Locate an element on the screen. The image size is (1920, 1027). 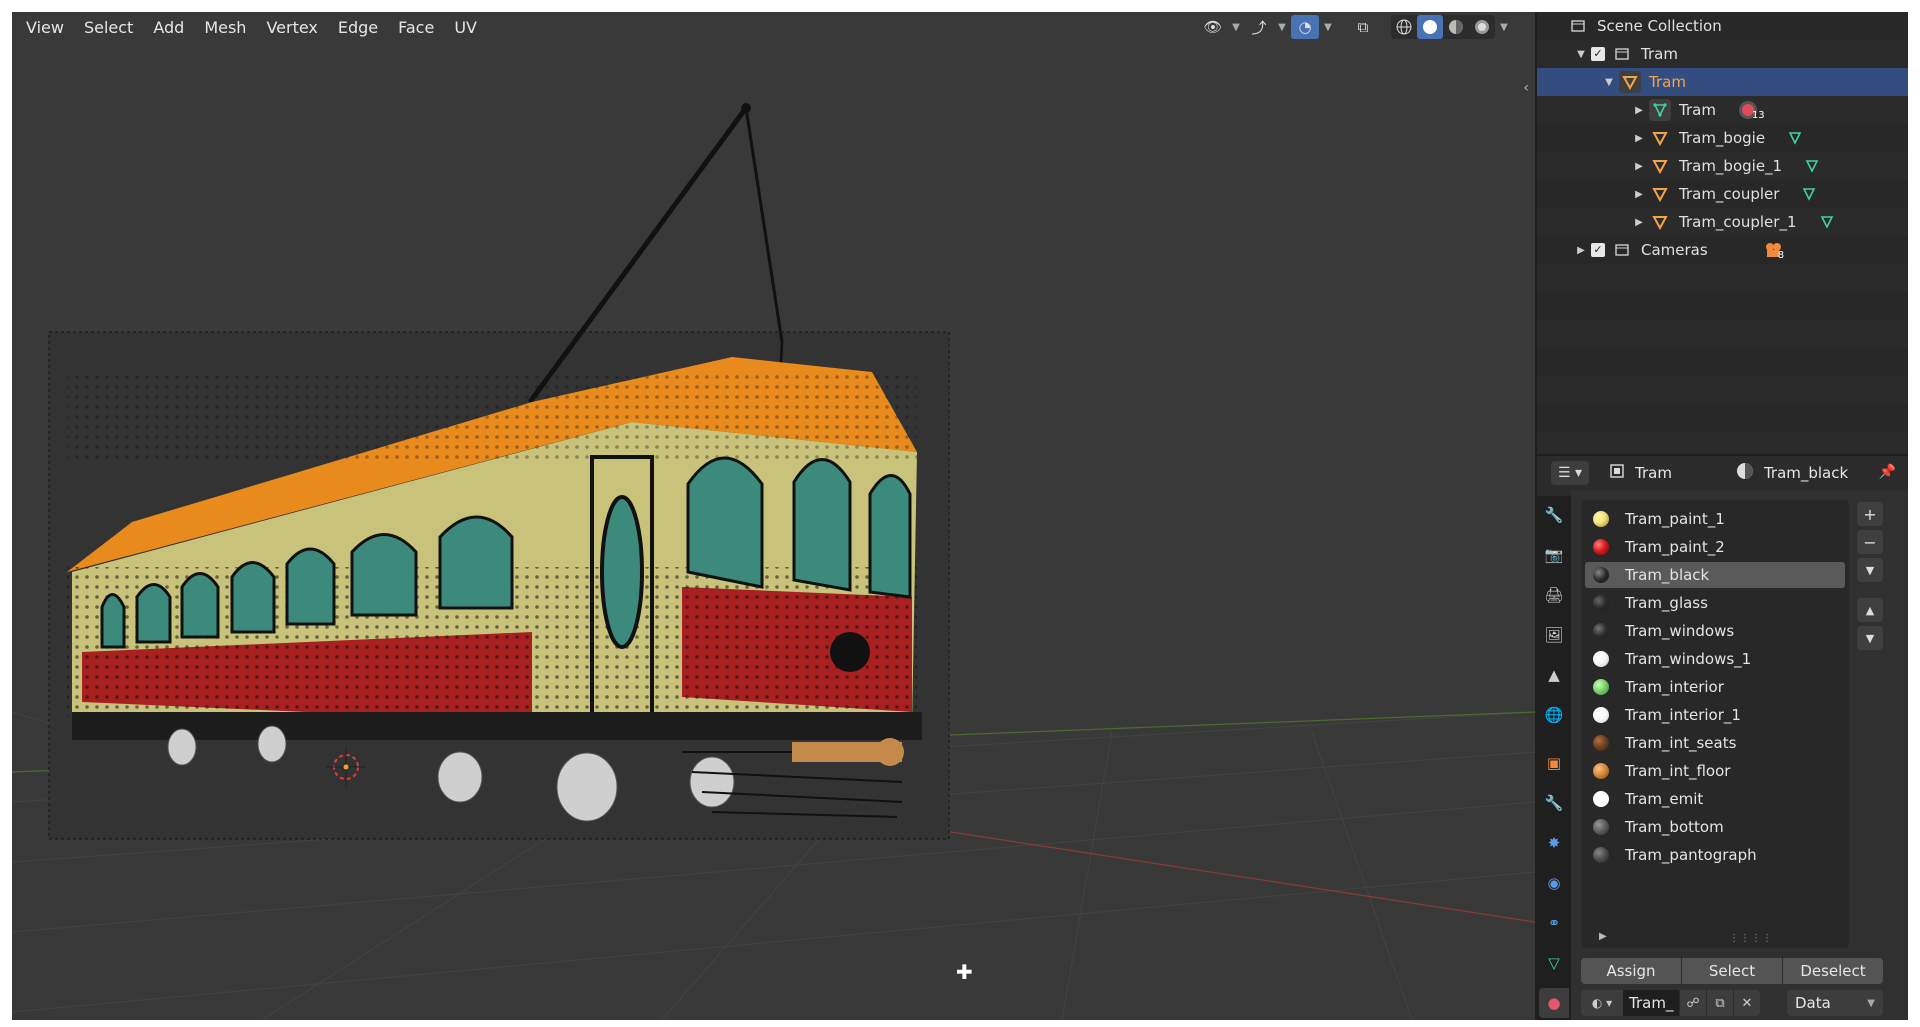
list-item: Tram_pantograph is located at coordinates (1715, 855).